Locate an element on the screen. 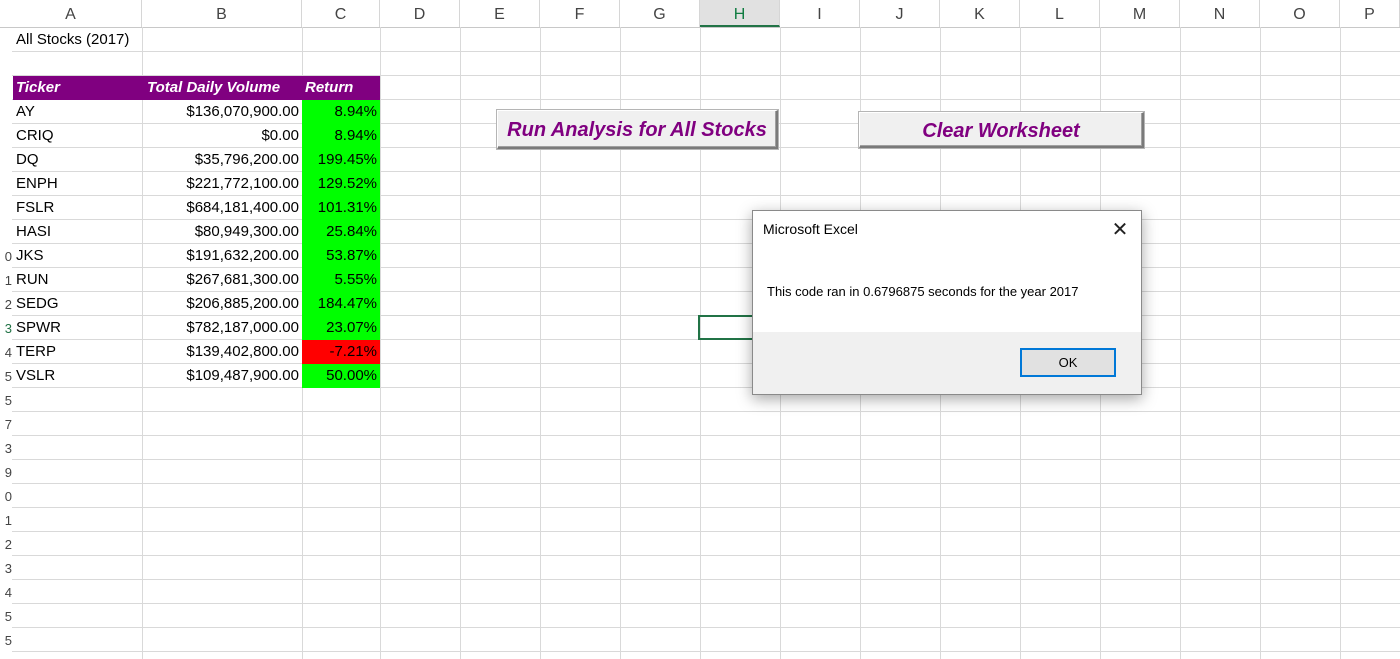 This screenshot has width=1400, height=659. return-cell: 184.47% is located at coordinates (341, 304).